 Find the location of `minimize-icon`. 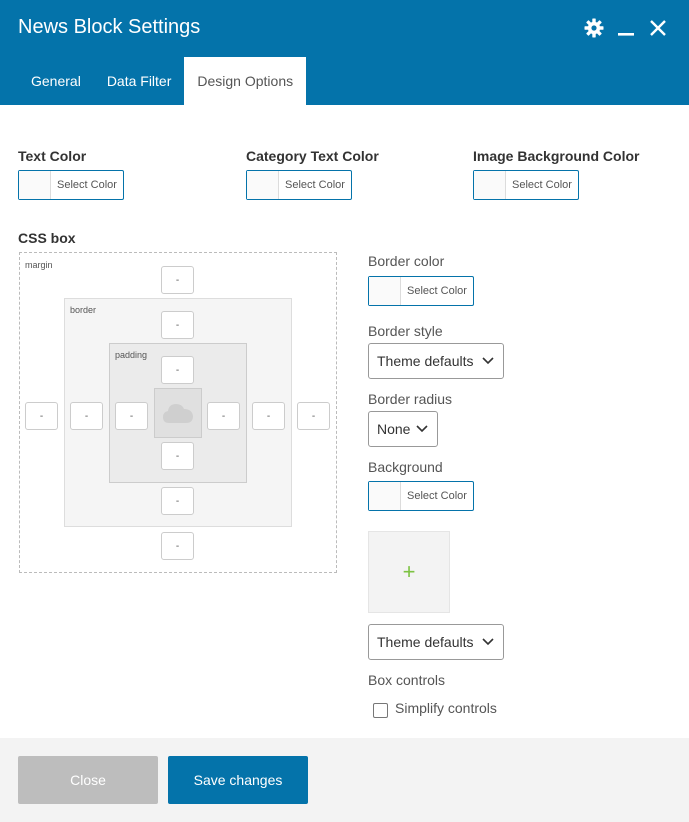

minimize-icon is located at coordinates (626, 28).